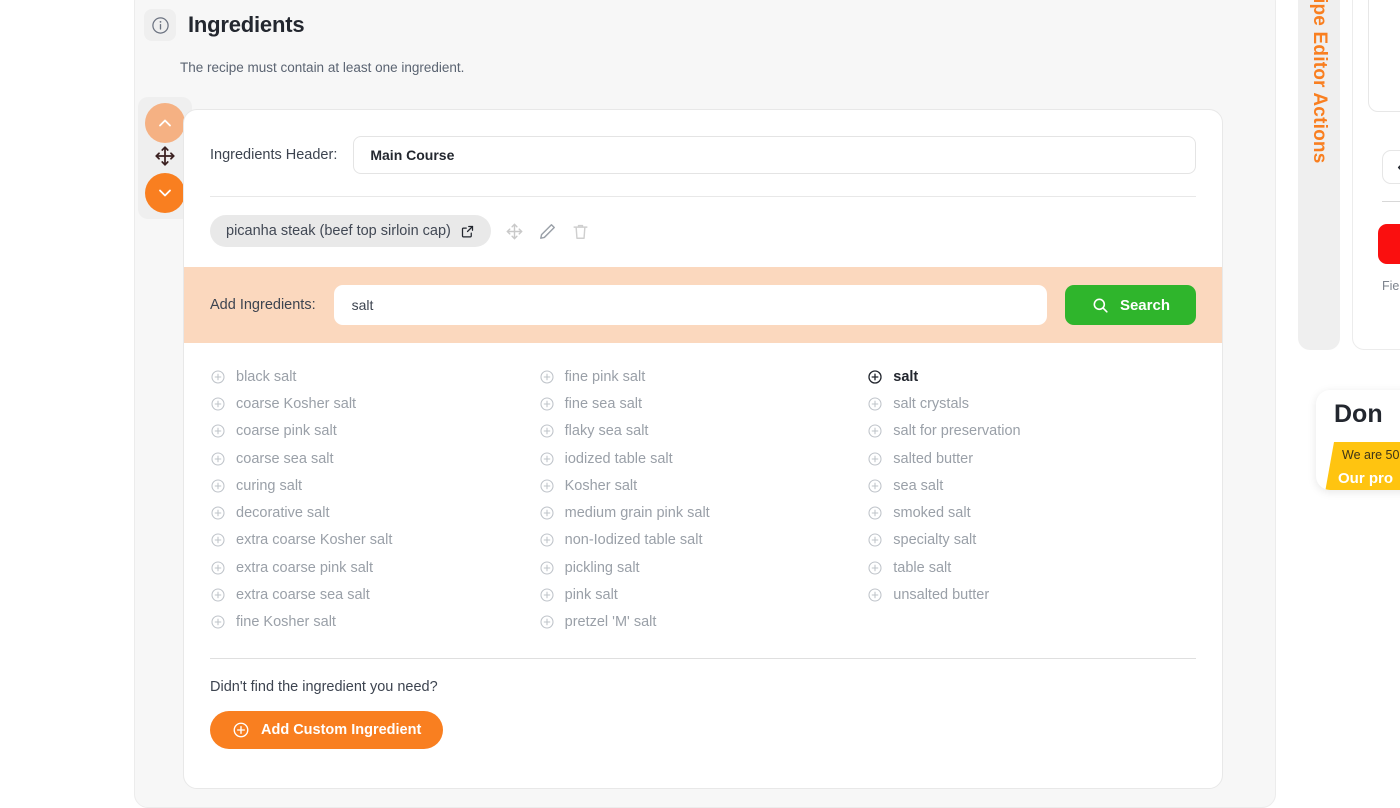 This screenshot has width=1400, height=808. I want to click on chip-delete-button, so click(580, 231).